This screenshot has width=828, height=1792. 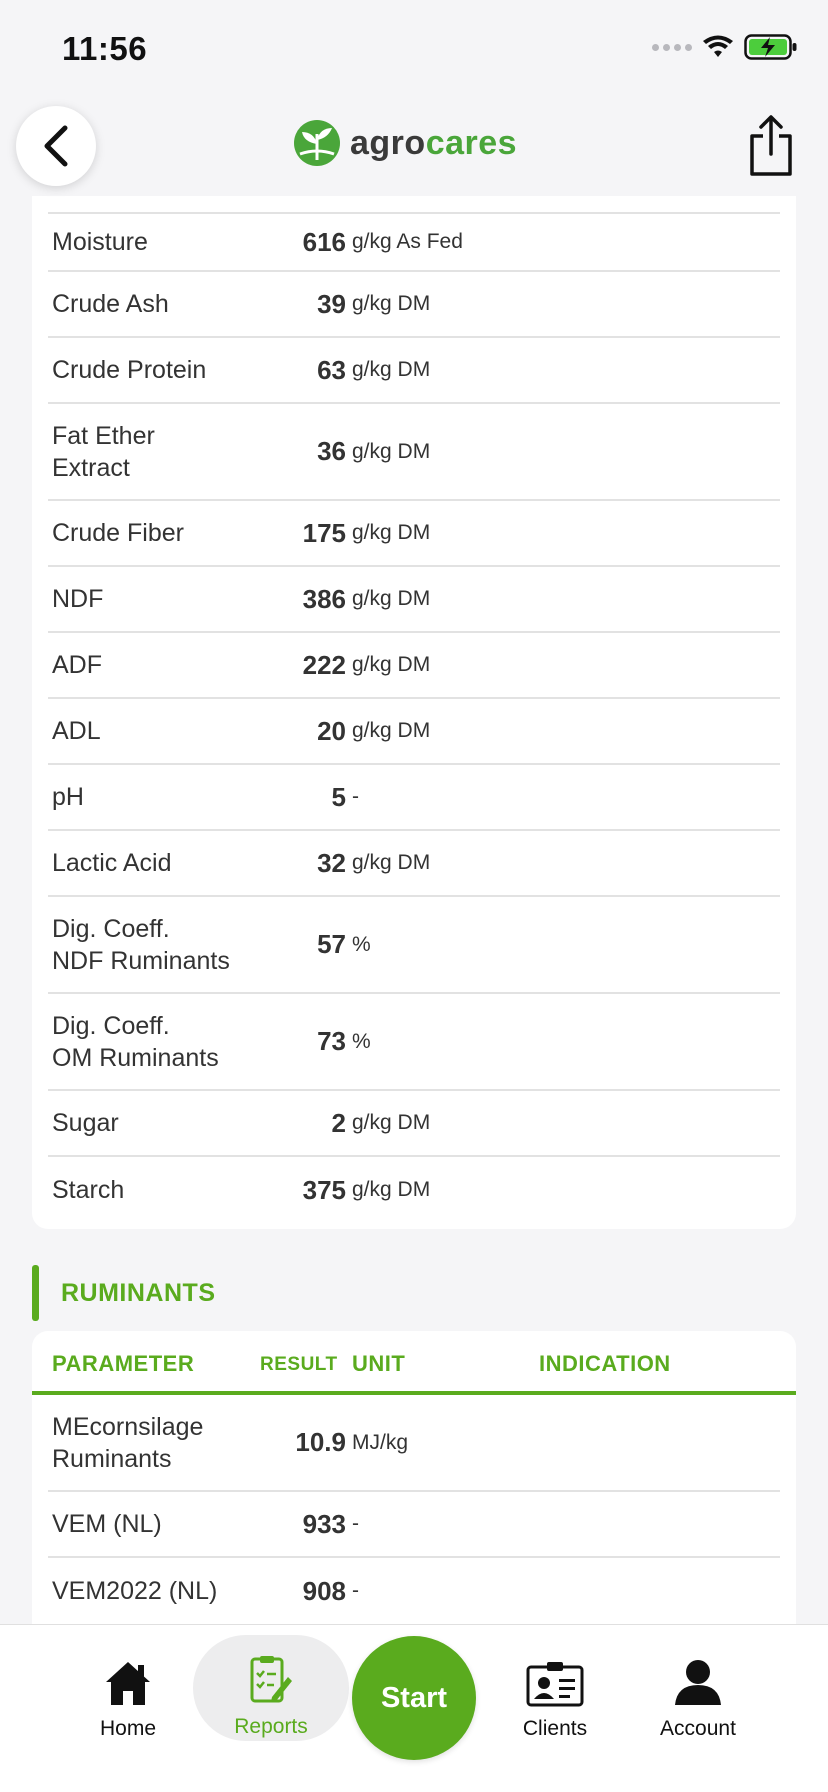 I want to click on row-unit: MJ/kg, so click(x=380, y=1442).